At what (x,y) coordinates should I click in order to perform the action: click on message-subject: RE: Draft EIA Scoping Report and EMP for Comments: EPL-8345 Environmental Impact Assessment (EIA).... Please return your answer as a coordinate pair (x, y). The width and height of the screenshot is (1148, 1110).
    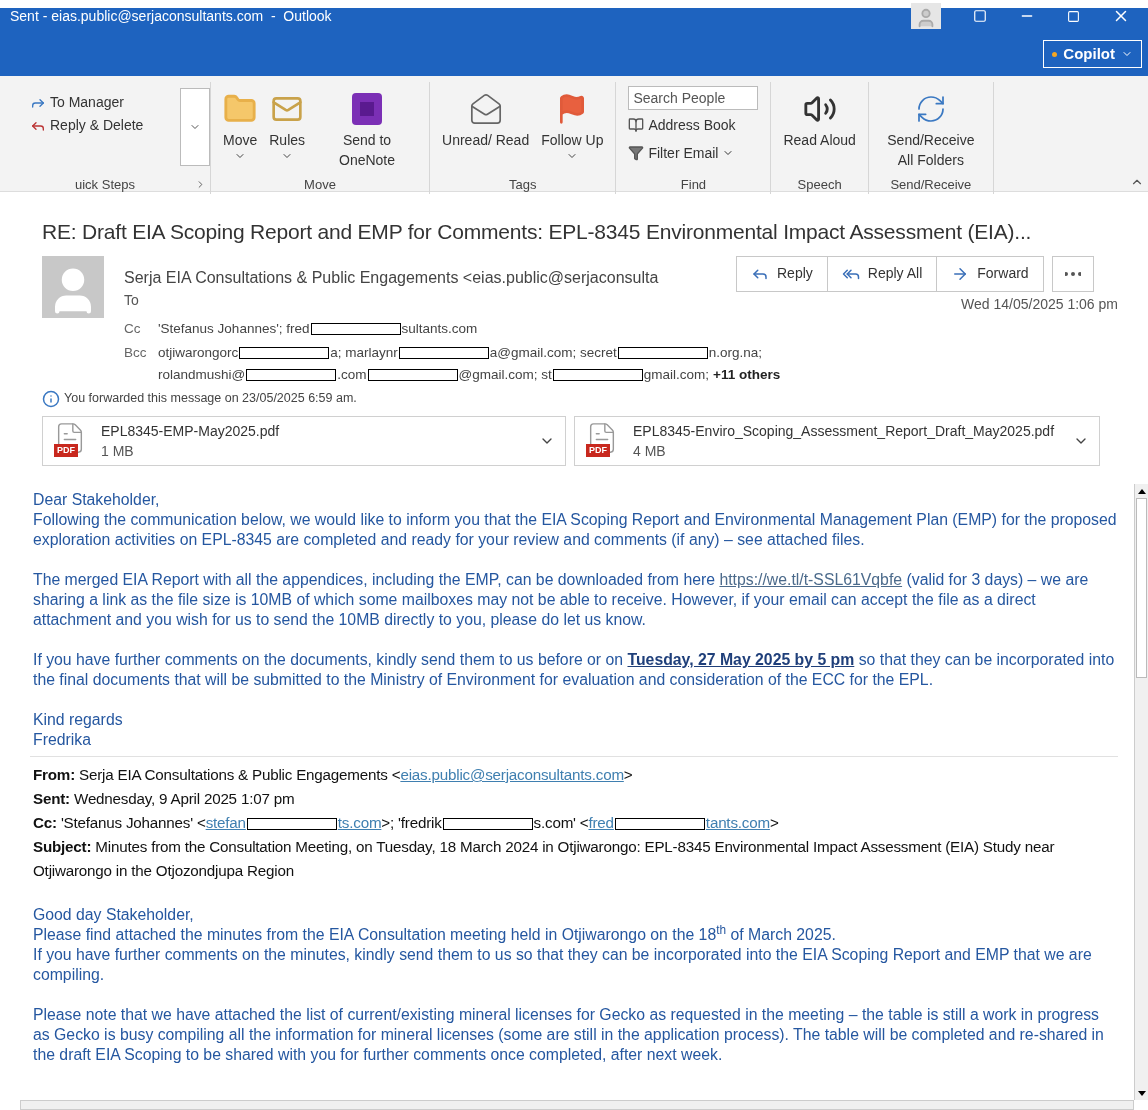
    Looking at the image, I should click on (537, 232).